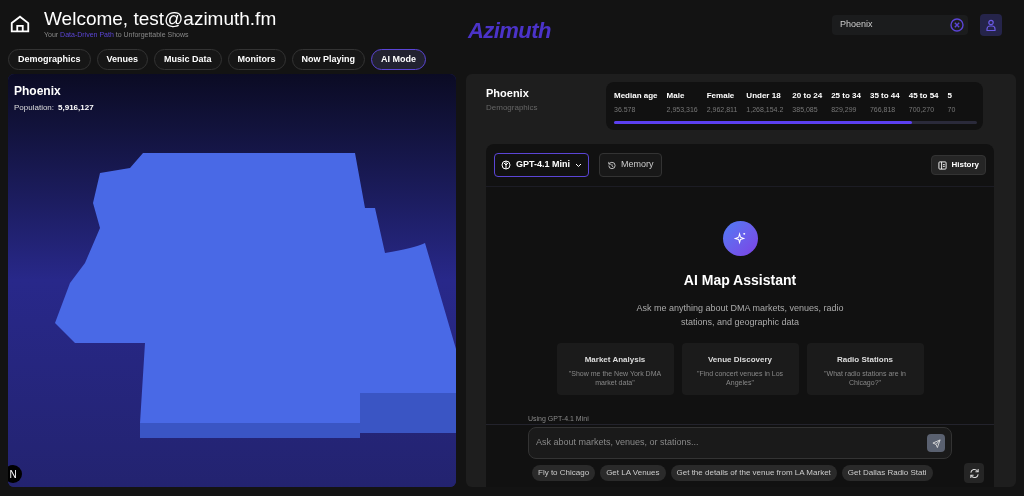 This screenshot has height=496, width=1024. I want to click on clear-icon, so click(957, 25).